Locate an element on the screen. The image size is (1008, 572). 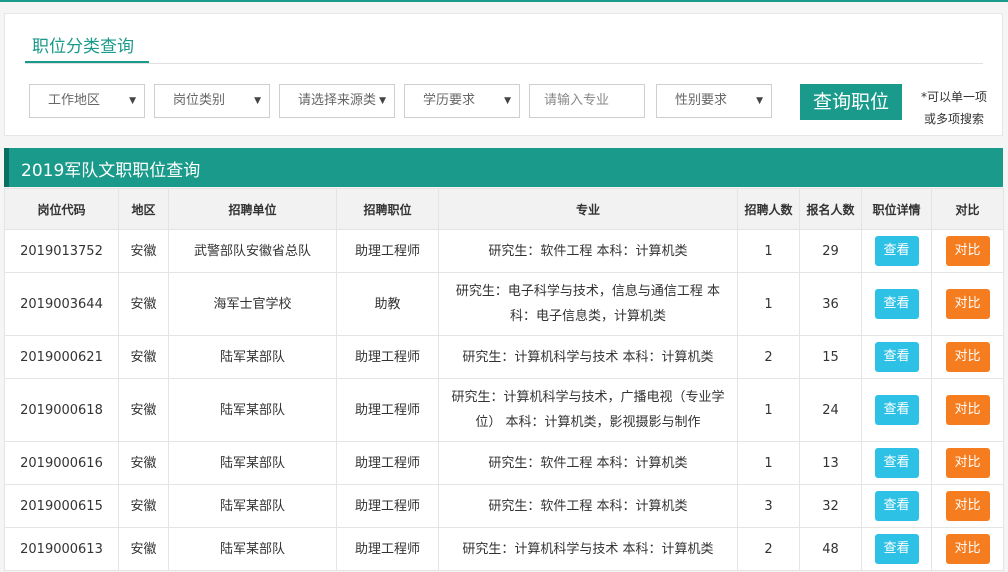
major-input: 请输入专业 is located at coordinates (587, 101).